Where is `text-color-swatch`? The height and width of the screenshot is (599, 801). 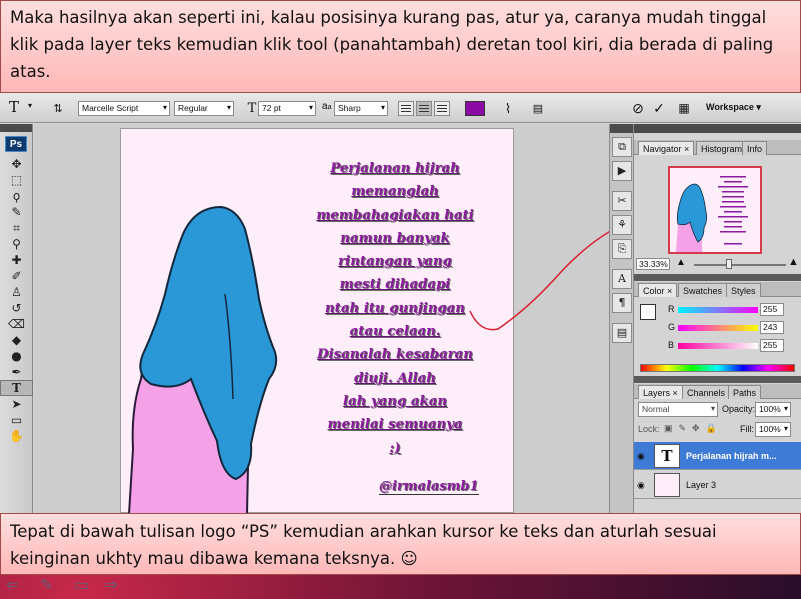
text-color-swatch is located at coordinates (475, 108).